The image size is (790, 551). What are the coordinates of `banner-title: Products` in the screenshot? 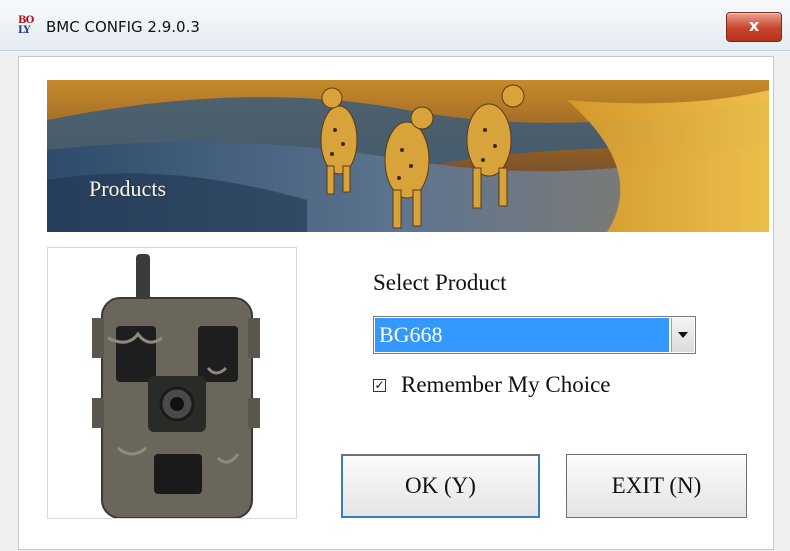 It's located at (127, 188).